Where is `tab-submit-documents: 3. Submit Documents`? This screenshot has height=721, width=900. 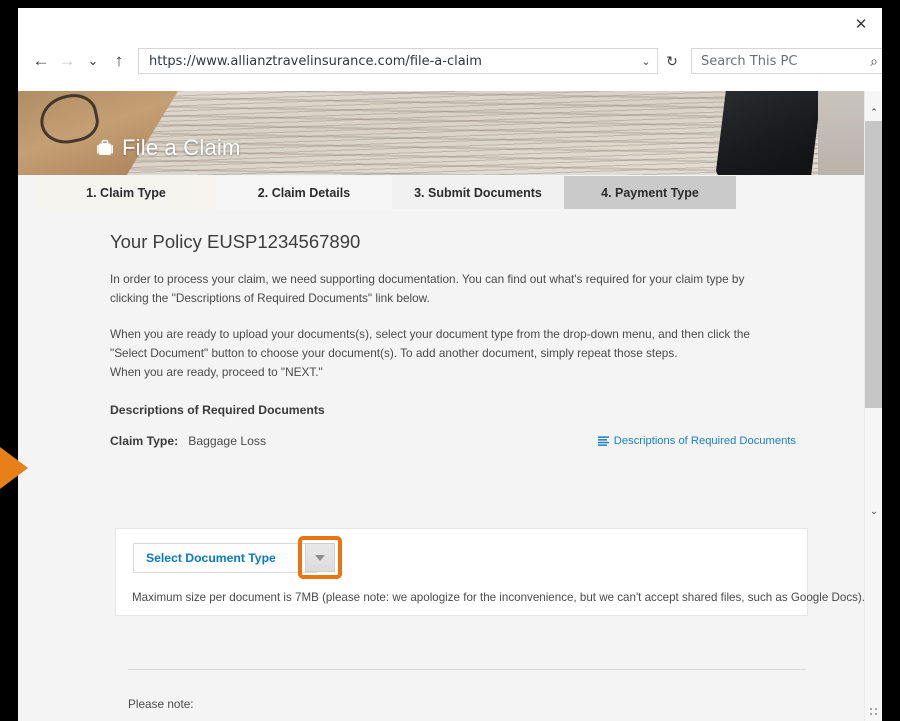 tab-submit-documents: 3. Submit Documents is located at coordinates (478, 192).